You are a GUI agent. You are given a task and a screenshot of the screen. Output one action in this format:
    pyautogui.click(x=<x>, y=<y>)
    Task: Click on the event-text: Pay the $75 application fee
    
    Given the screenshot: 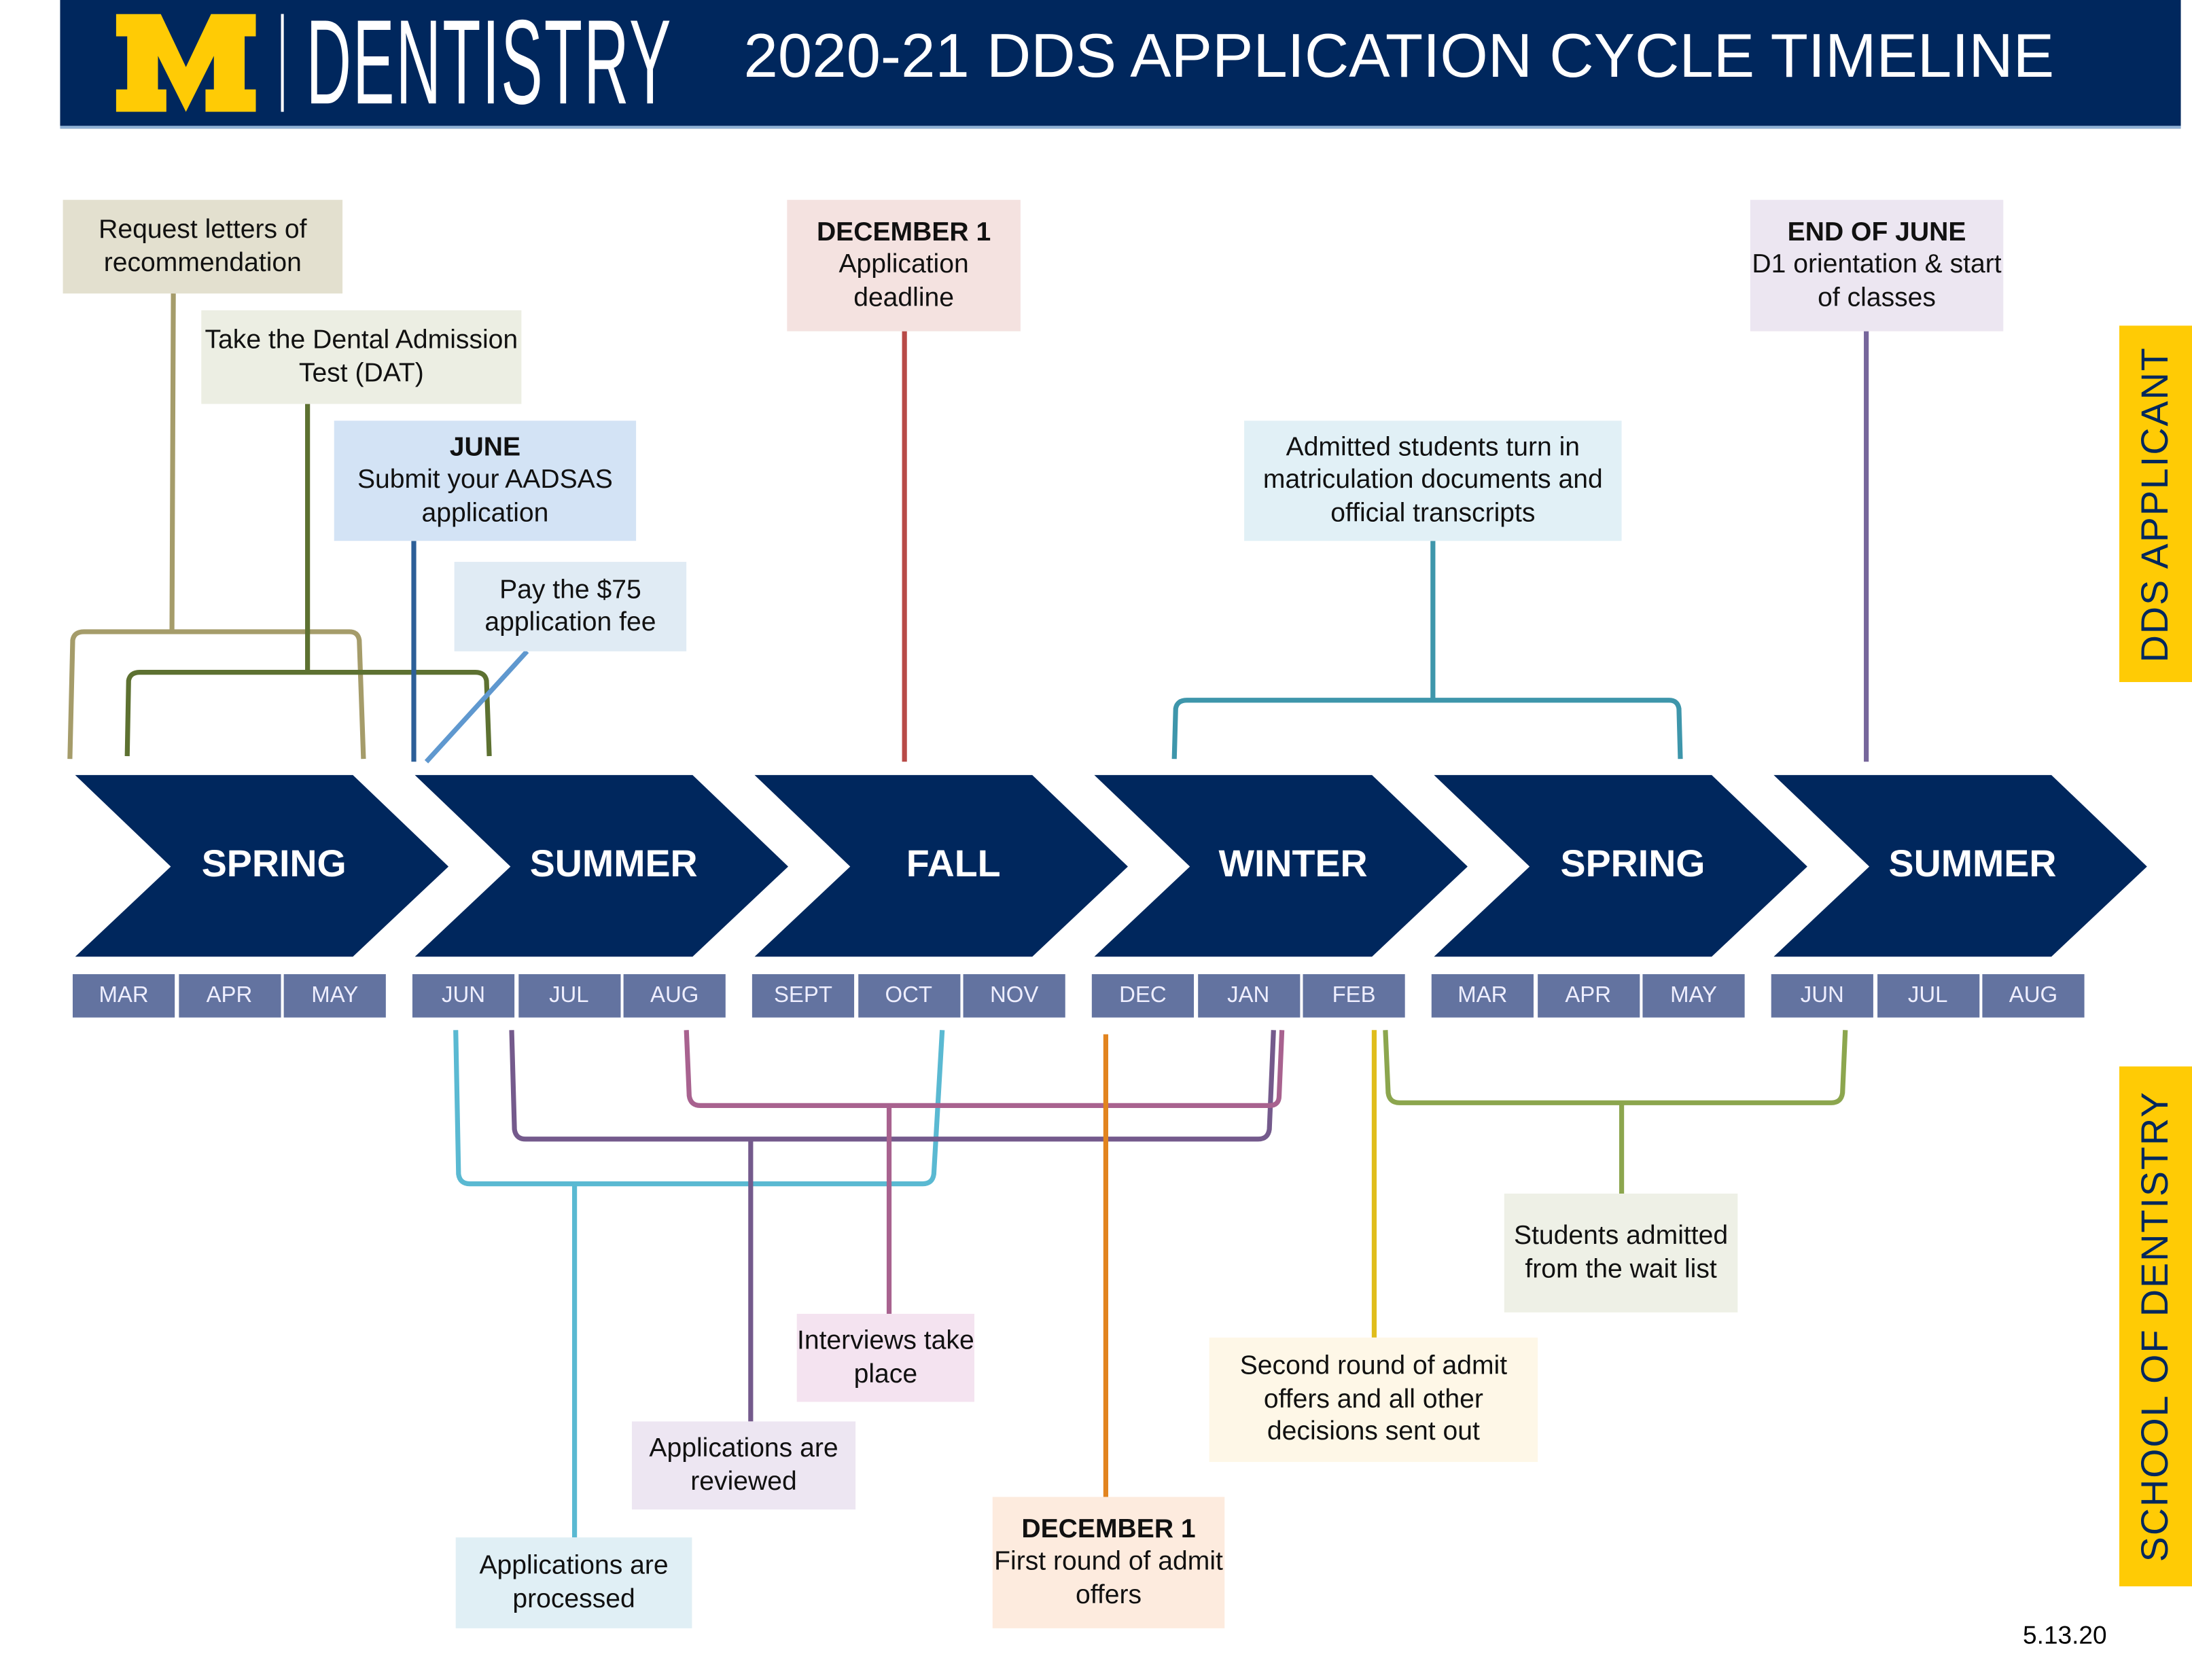 What is the action you would take?
    pyautogui.click(x=570, y=606)
    